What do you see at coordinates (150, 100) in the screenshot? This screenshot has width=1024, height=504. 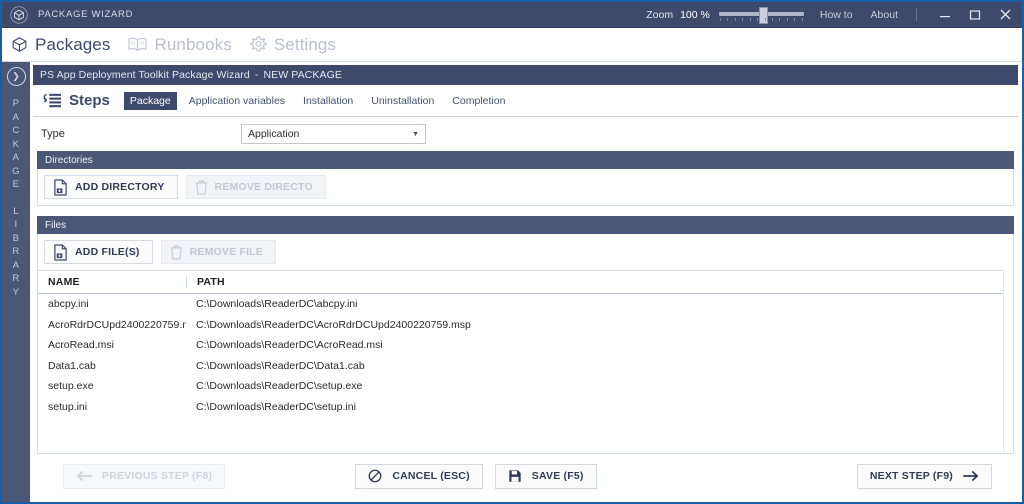 I see `tab-package: Package` at bounding box center [150, 100].